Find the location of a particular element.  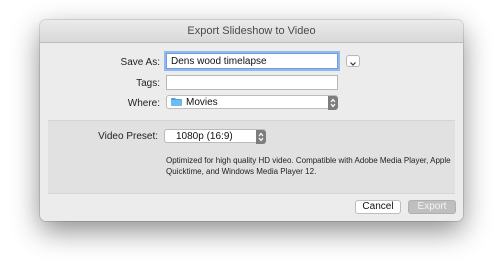

chevron-down-icon is located at coordinates (353, 64).